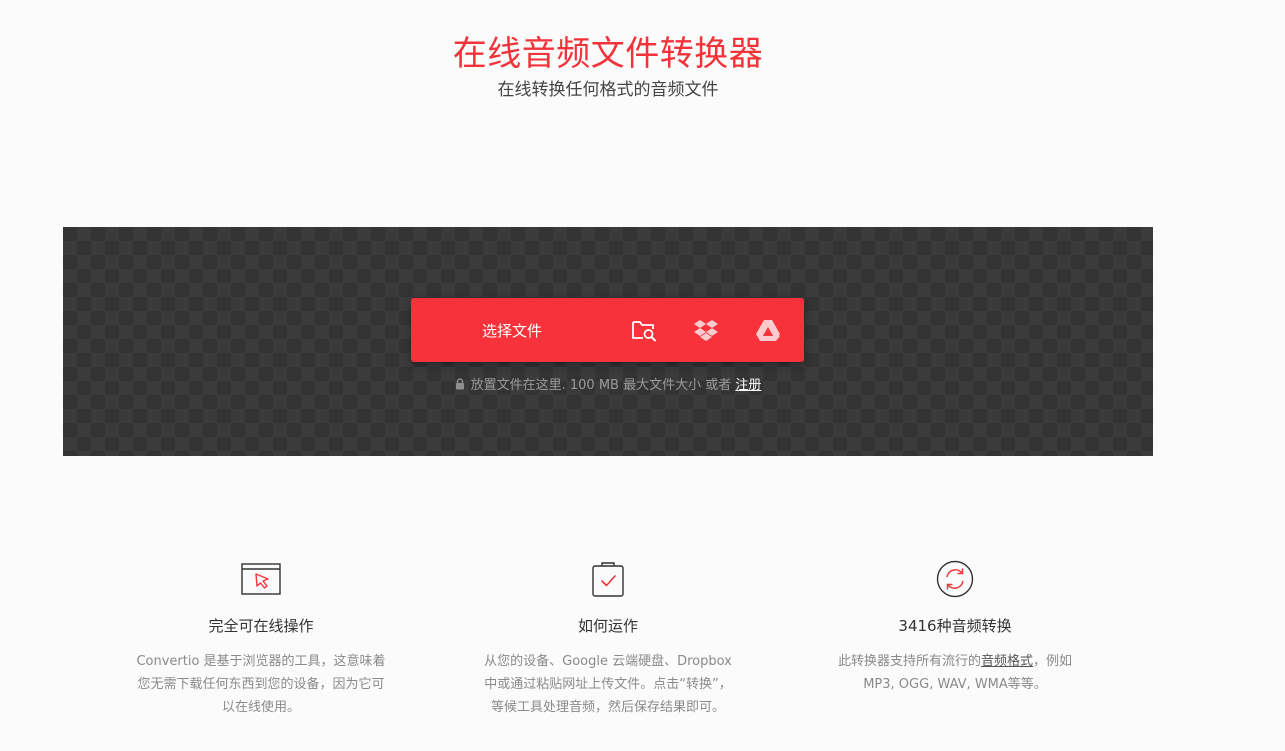  Describe the element at coordinates (608, 581) in the screenshot. I see `clipboard-check-icon` at that location.